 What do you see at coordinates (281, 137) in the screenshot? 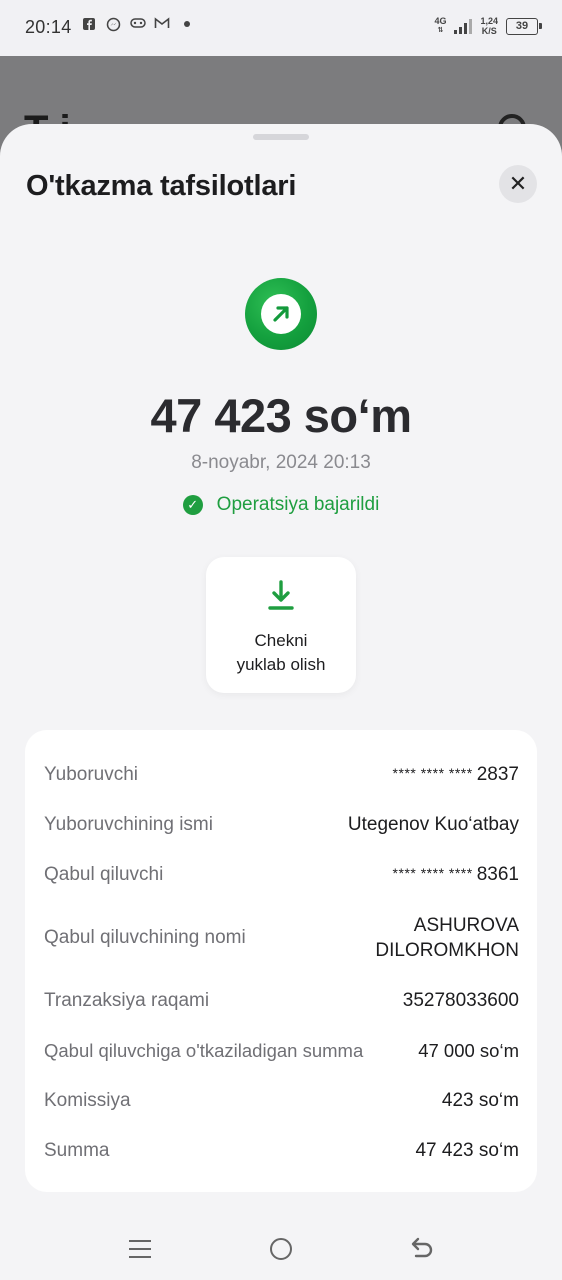
I see `sheet-drag-handle` at bounding box center [281, 137].